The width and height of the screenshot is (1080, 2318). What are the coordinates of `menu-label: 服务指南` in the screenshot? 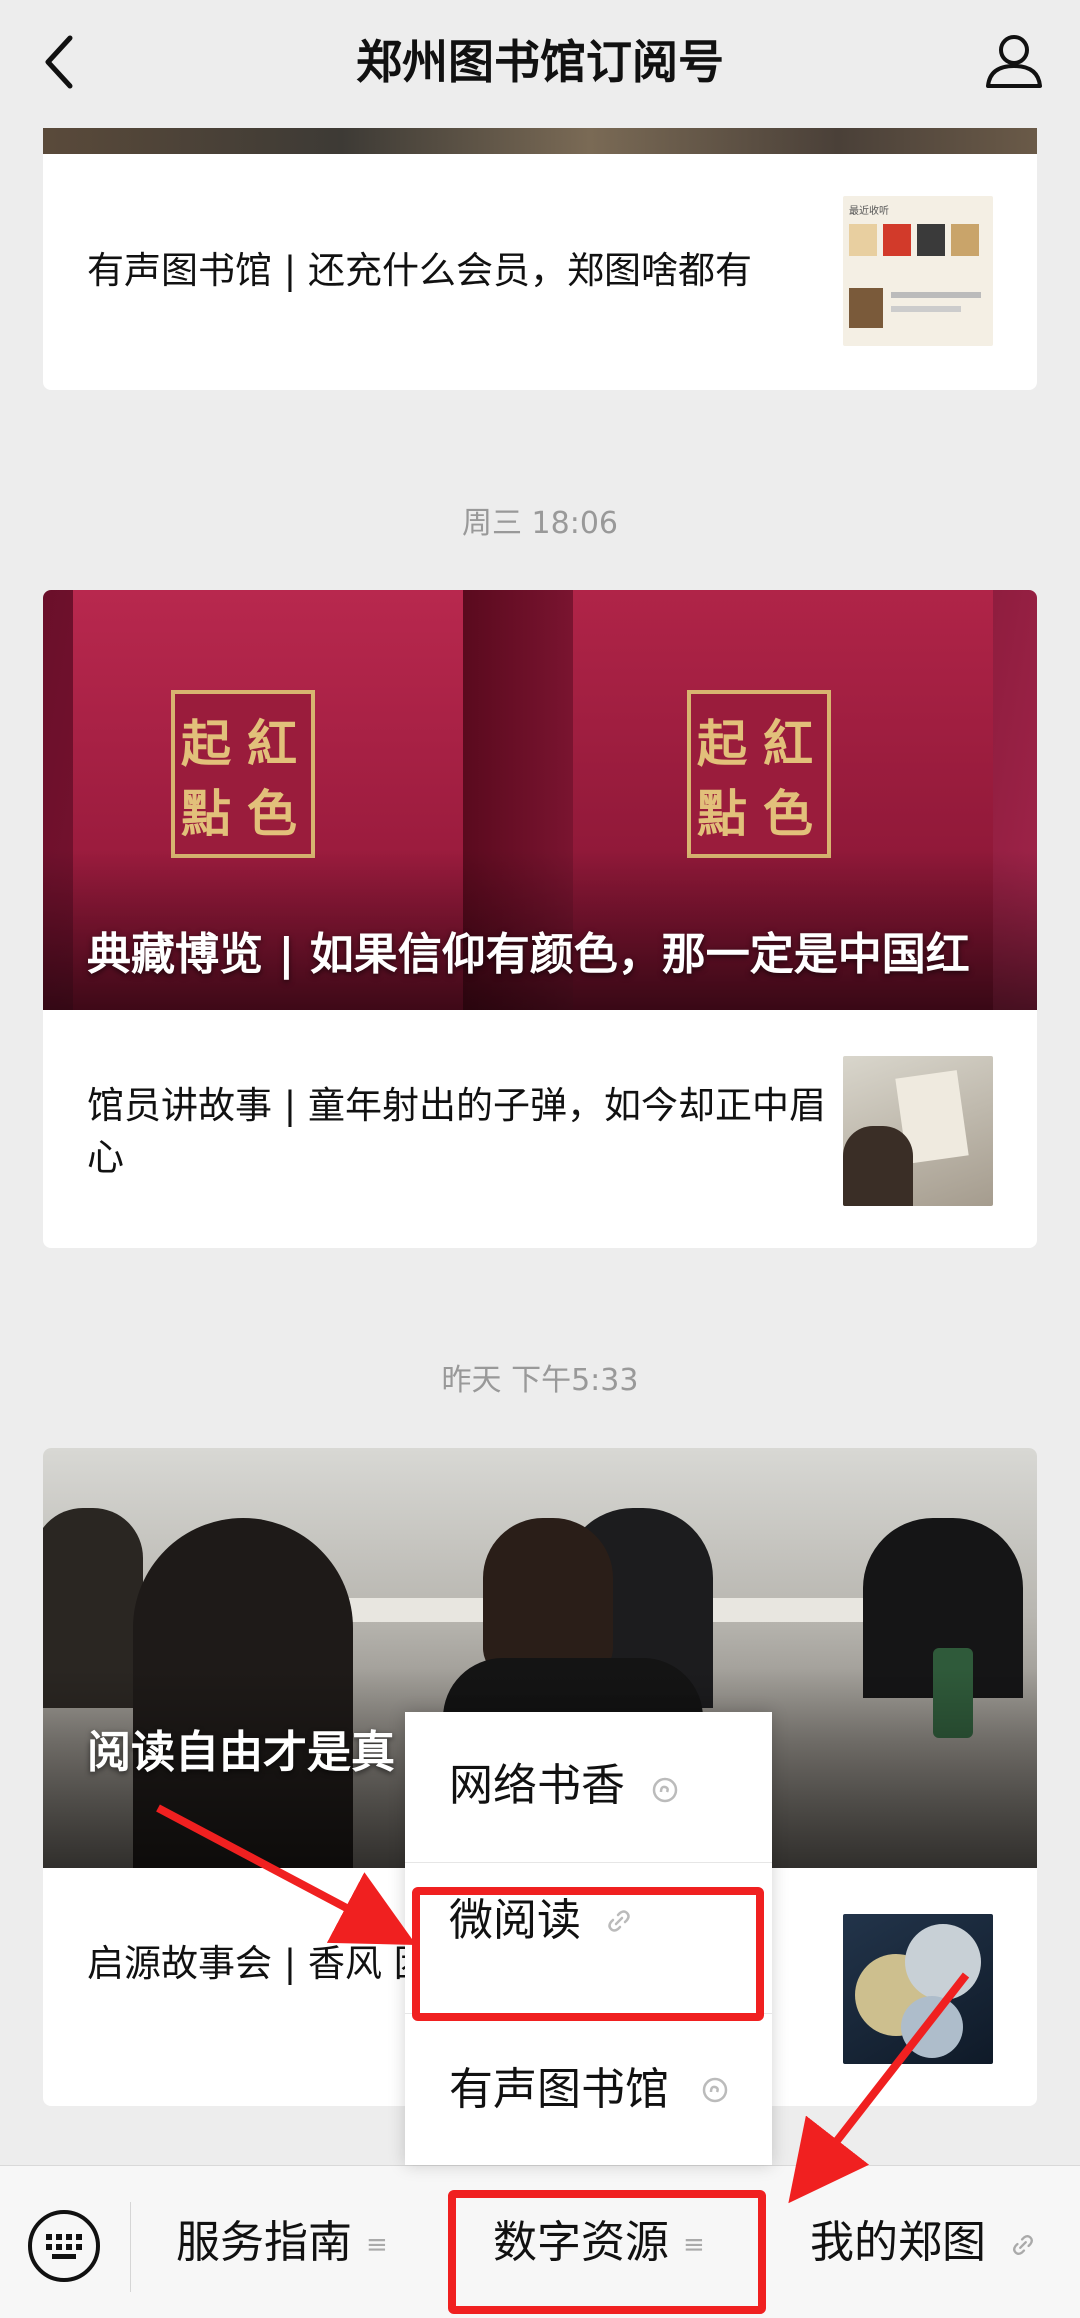 It's located at (264, 2242).